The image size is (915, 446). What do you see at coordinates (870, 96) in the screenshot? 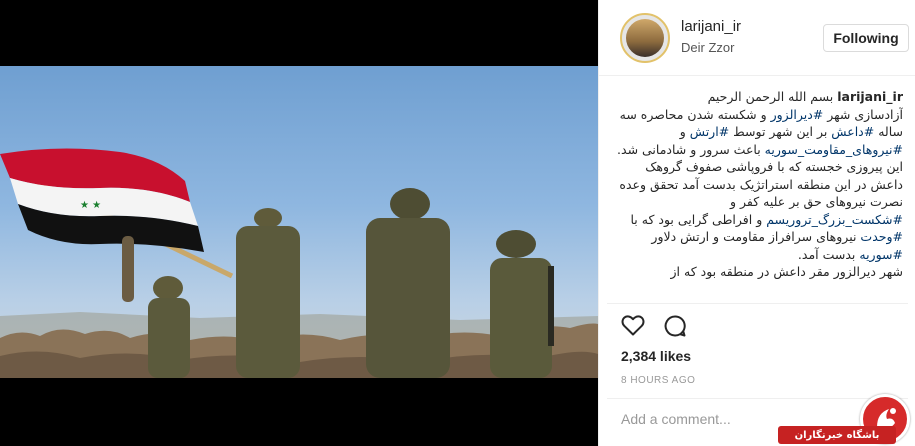
I see `caption-username: larijani_ir` at bounding box center [870, 96].